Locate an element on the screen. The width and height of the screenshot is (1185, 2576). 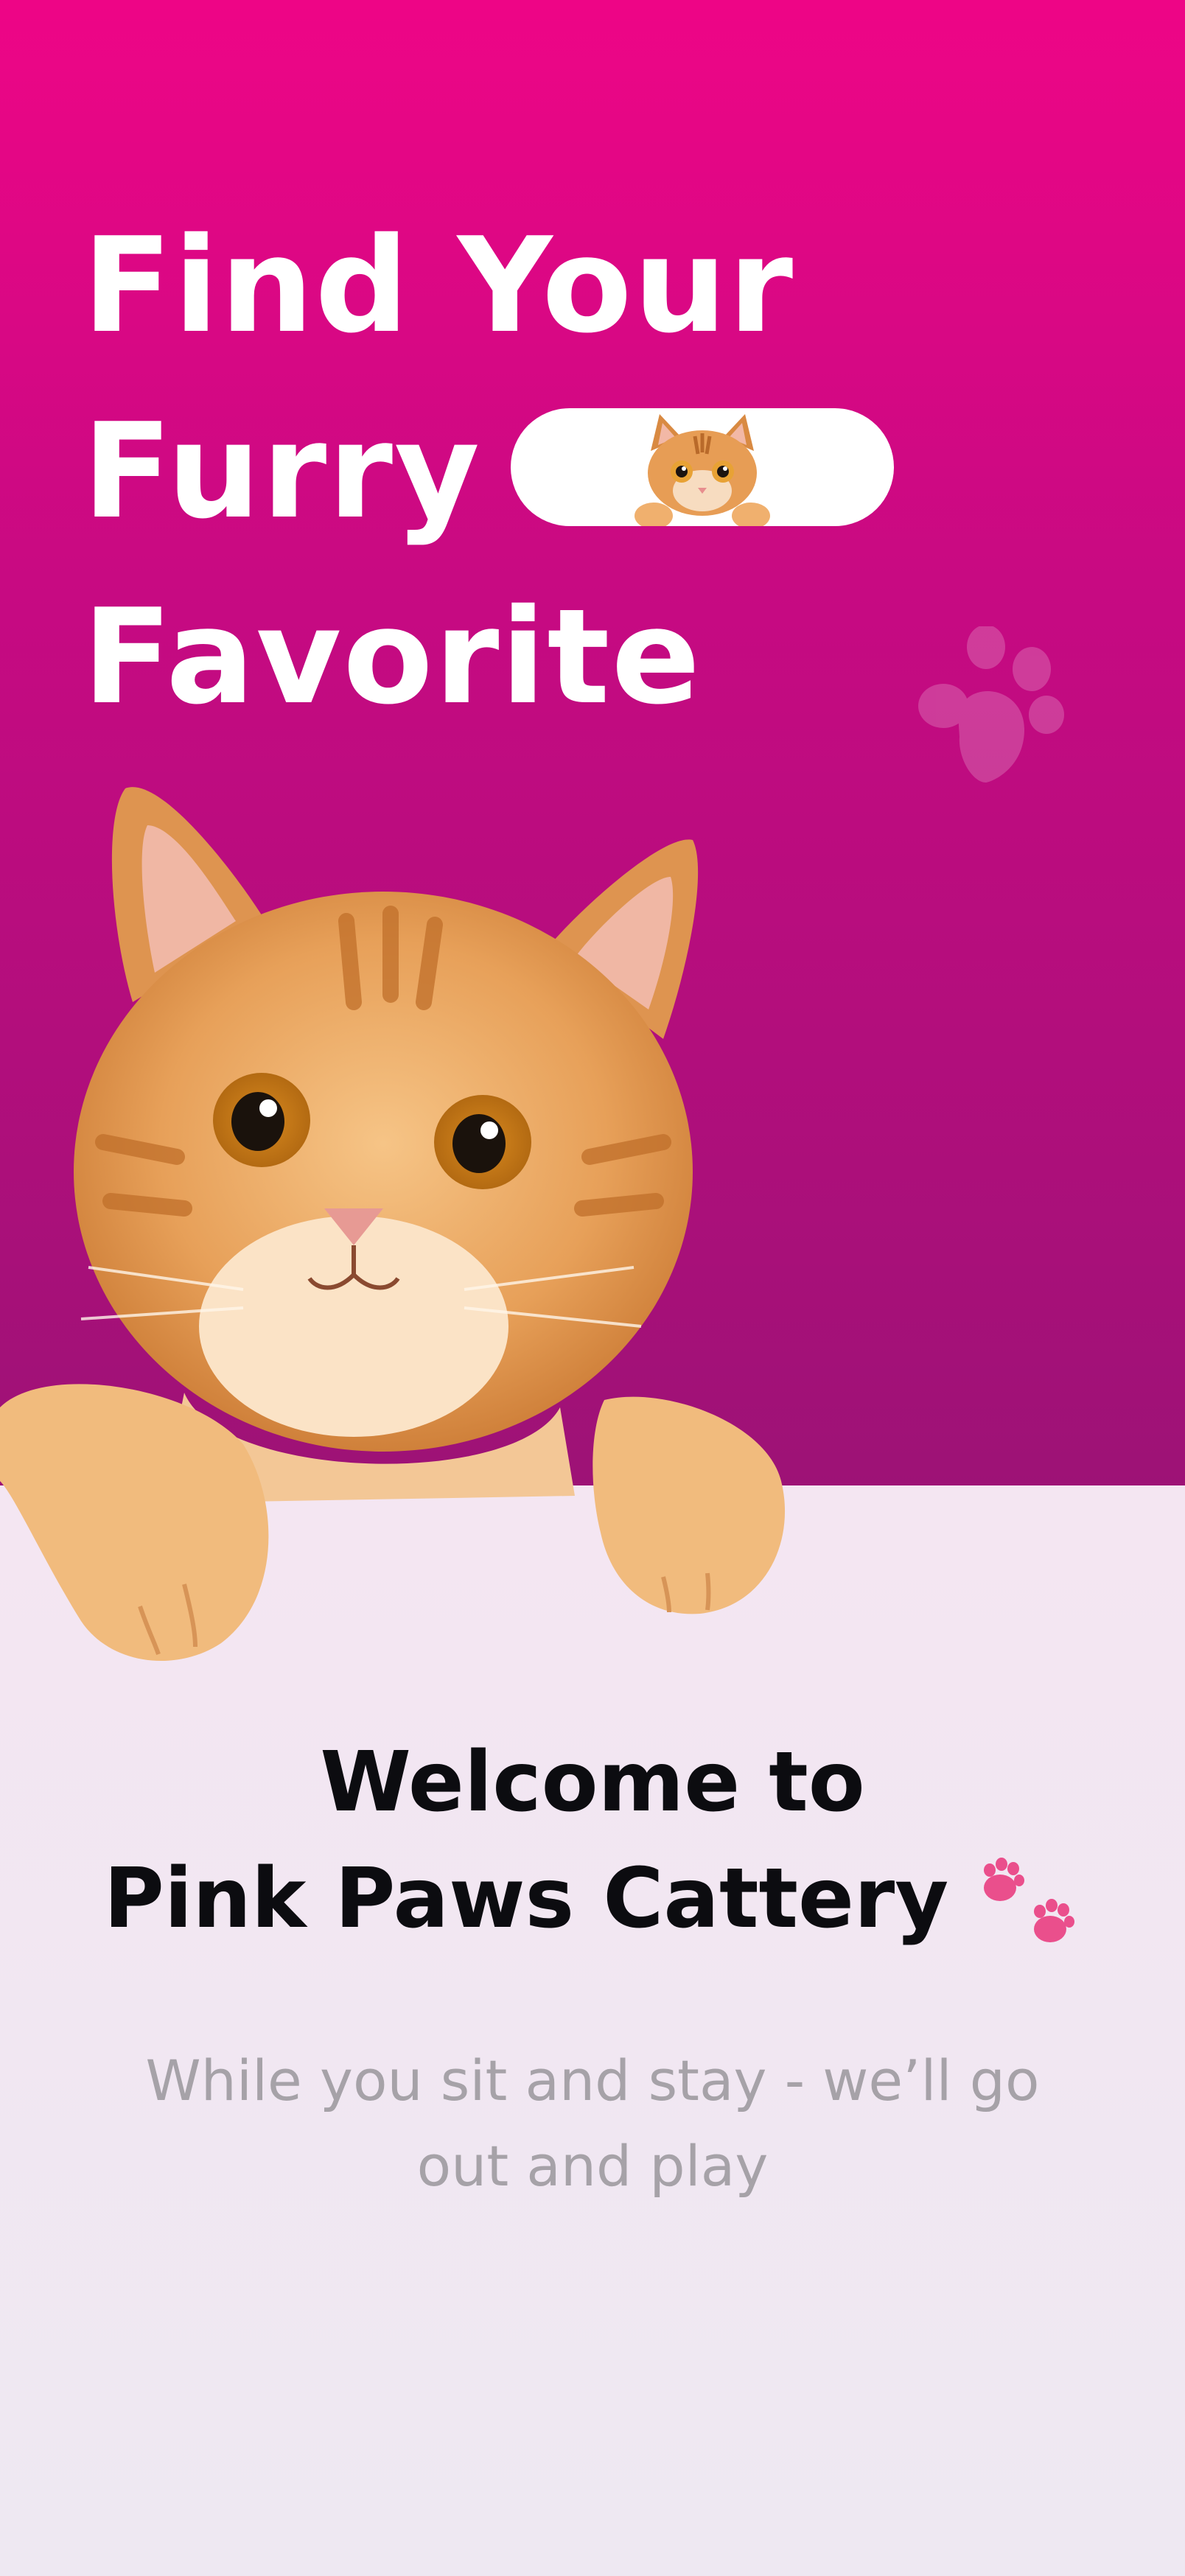
headline-line-3: Favorite is located at coordinates (392, 657).